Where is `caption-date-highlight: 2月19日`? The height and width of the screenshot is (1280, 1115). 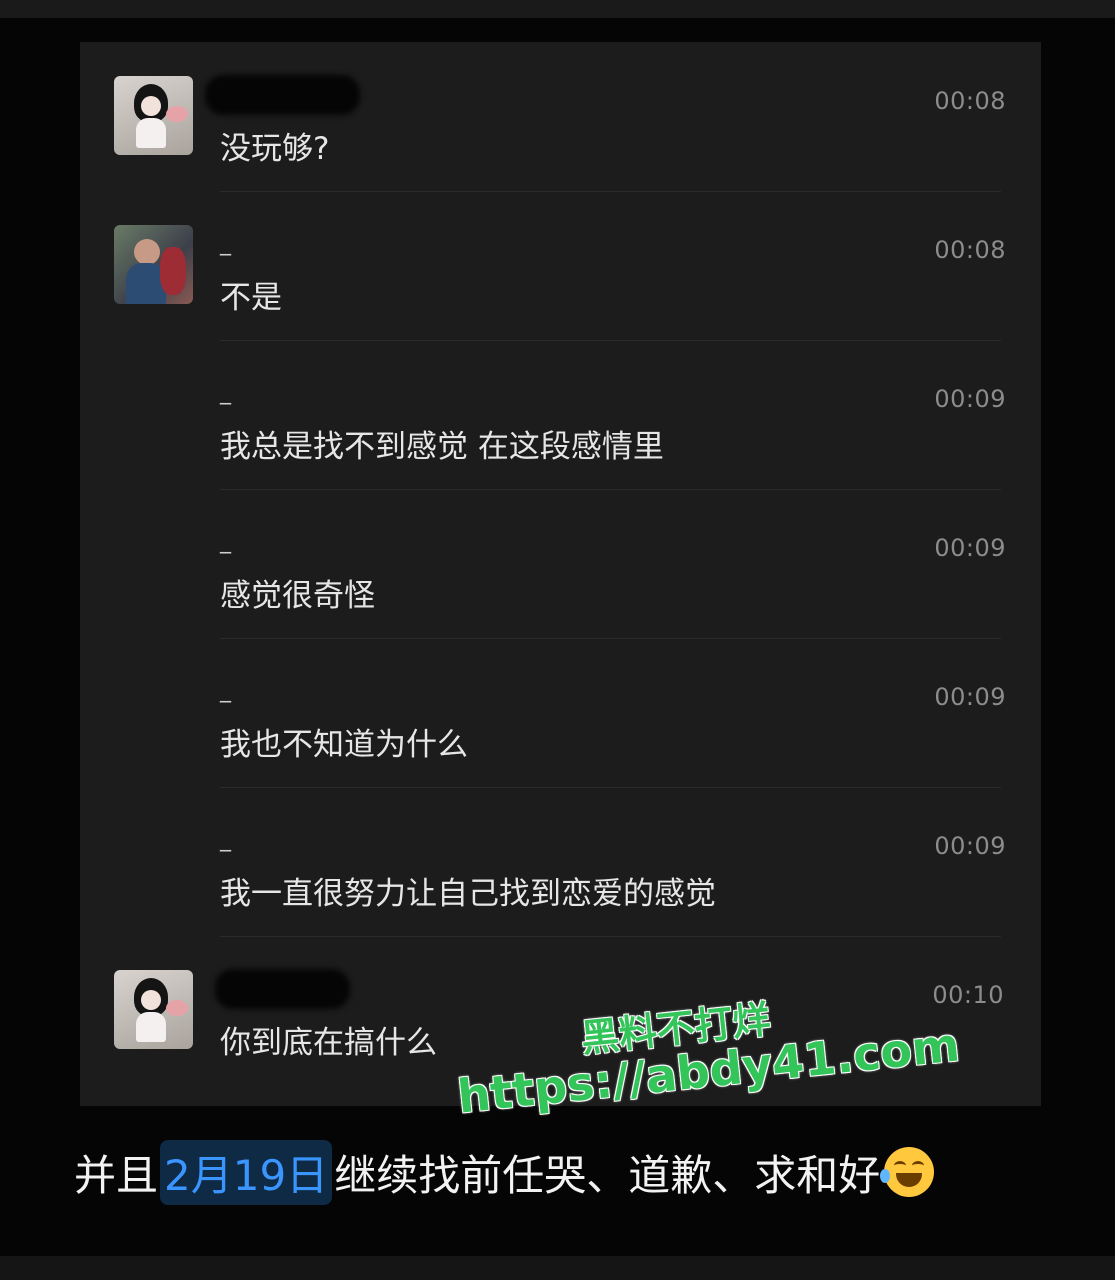 caption-date-highlight: 2月19日 is located at coordinates (246, 1172).